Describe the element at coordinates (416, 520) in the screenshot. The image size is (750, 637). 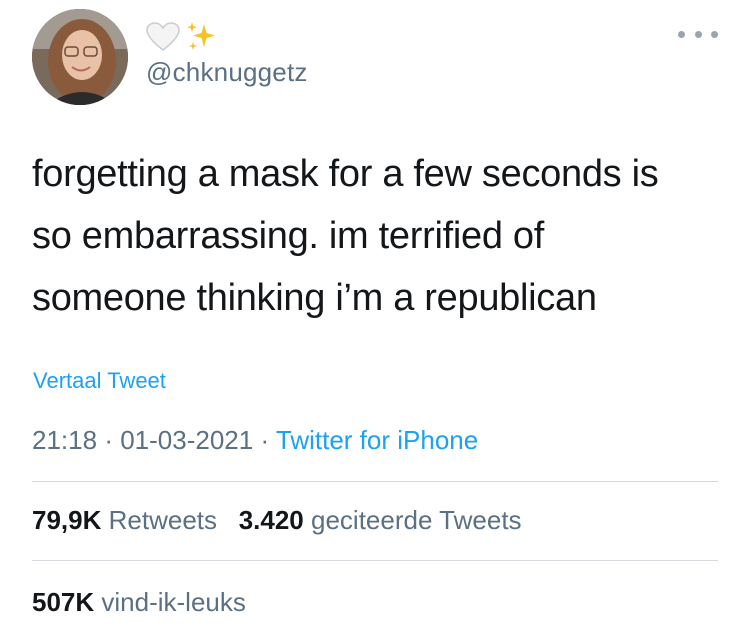
I see `quote-tweets-label: geciteerde Tweets` at that location.